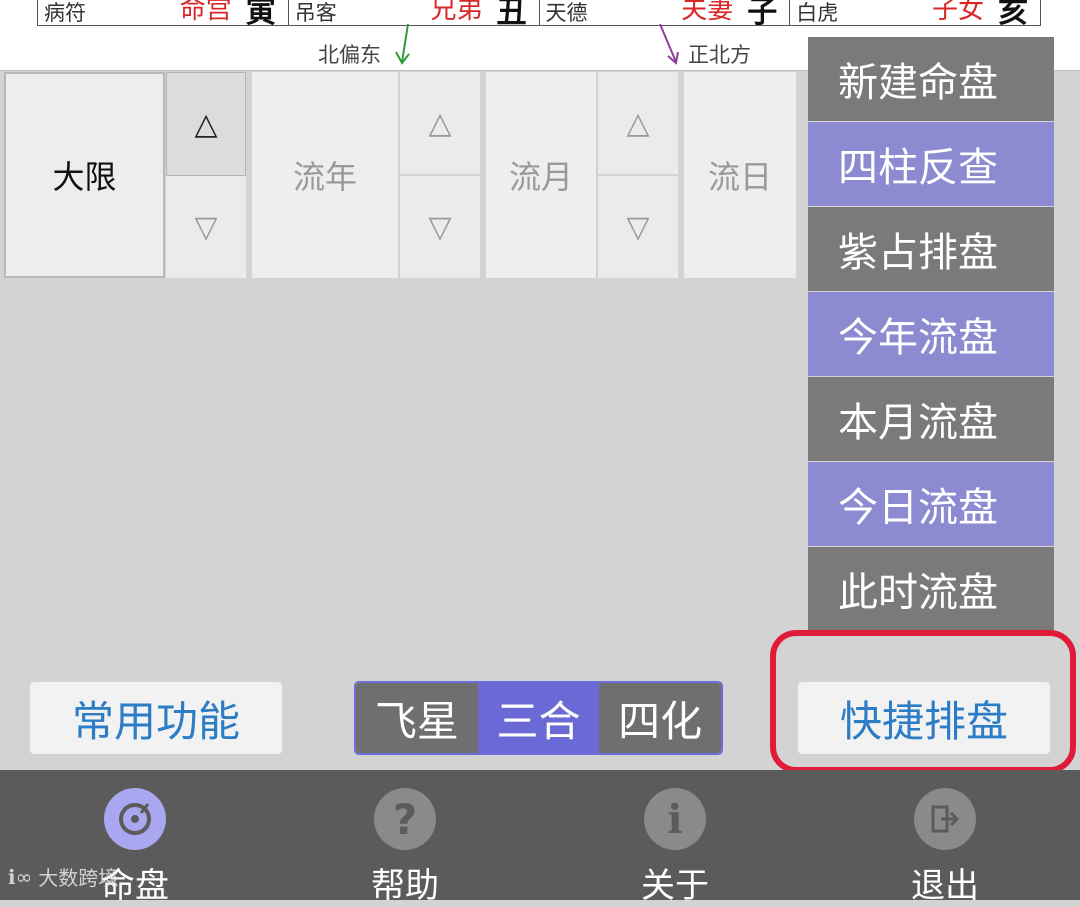  Describe the element at coordinates (456, 12) in the screenshot. I see `palace-name: 兄弟` at that location.